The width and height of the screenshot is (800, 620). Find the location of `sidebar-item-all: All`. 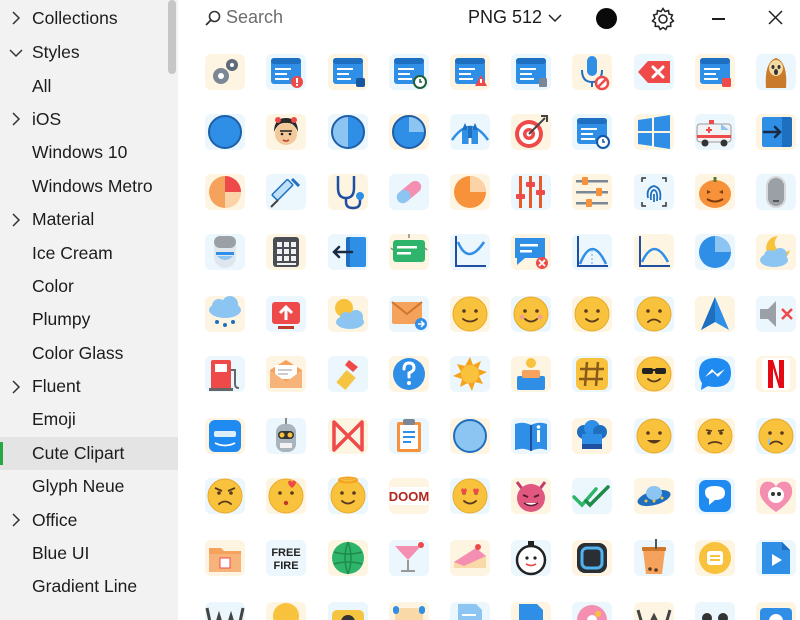

sidebar-item-all: All is located at coordinates (89, 85).